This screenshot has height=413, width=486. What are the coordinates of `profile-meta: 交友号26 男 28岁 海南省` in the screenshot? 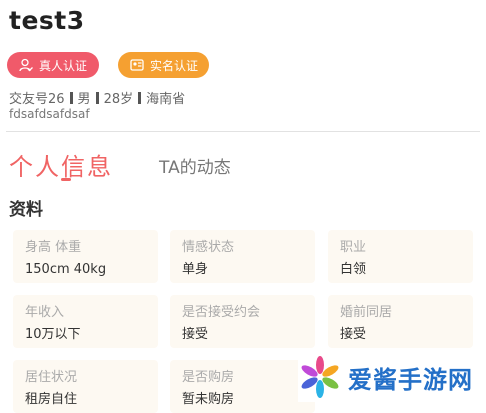 It's located at (97, 97).